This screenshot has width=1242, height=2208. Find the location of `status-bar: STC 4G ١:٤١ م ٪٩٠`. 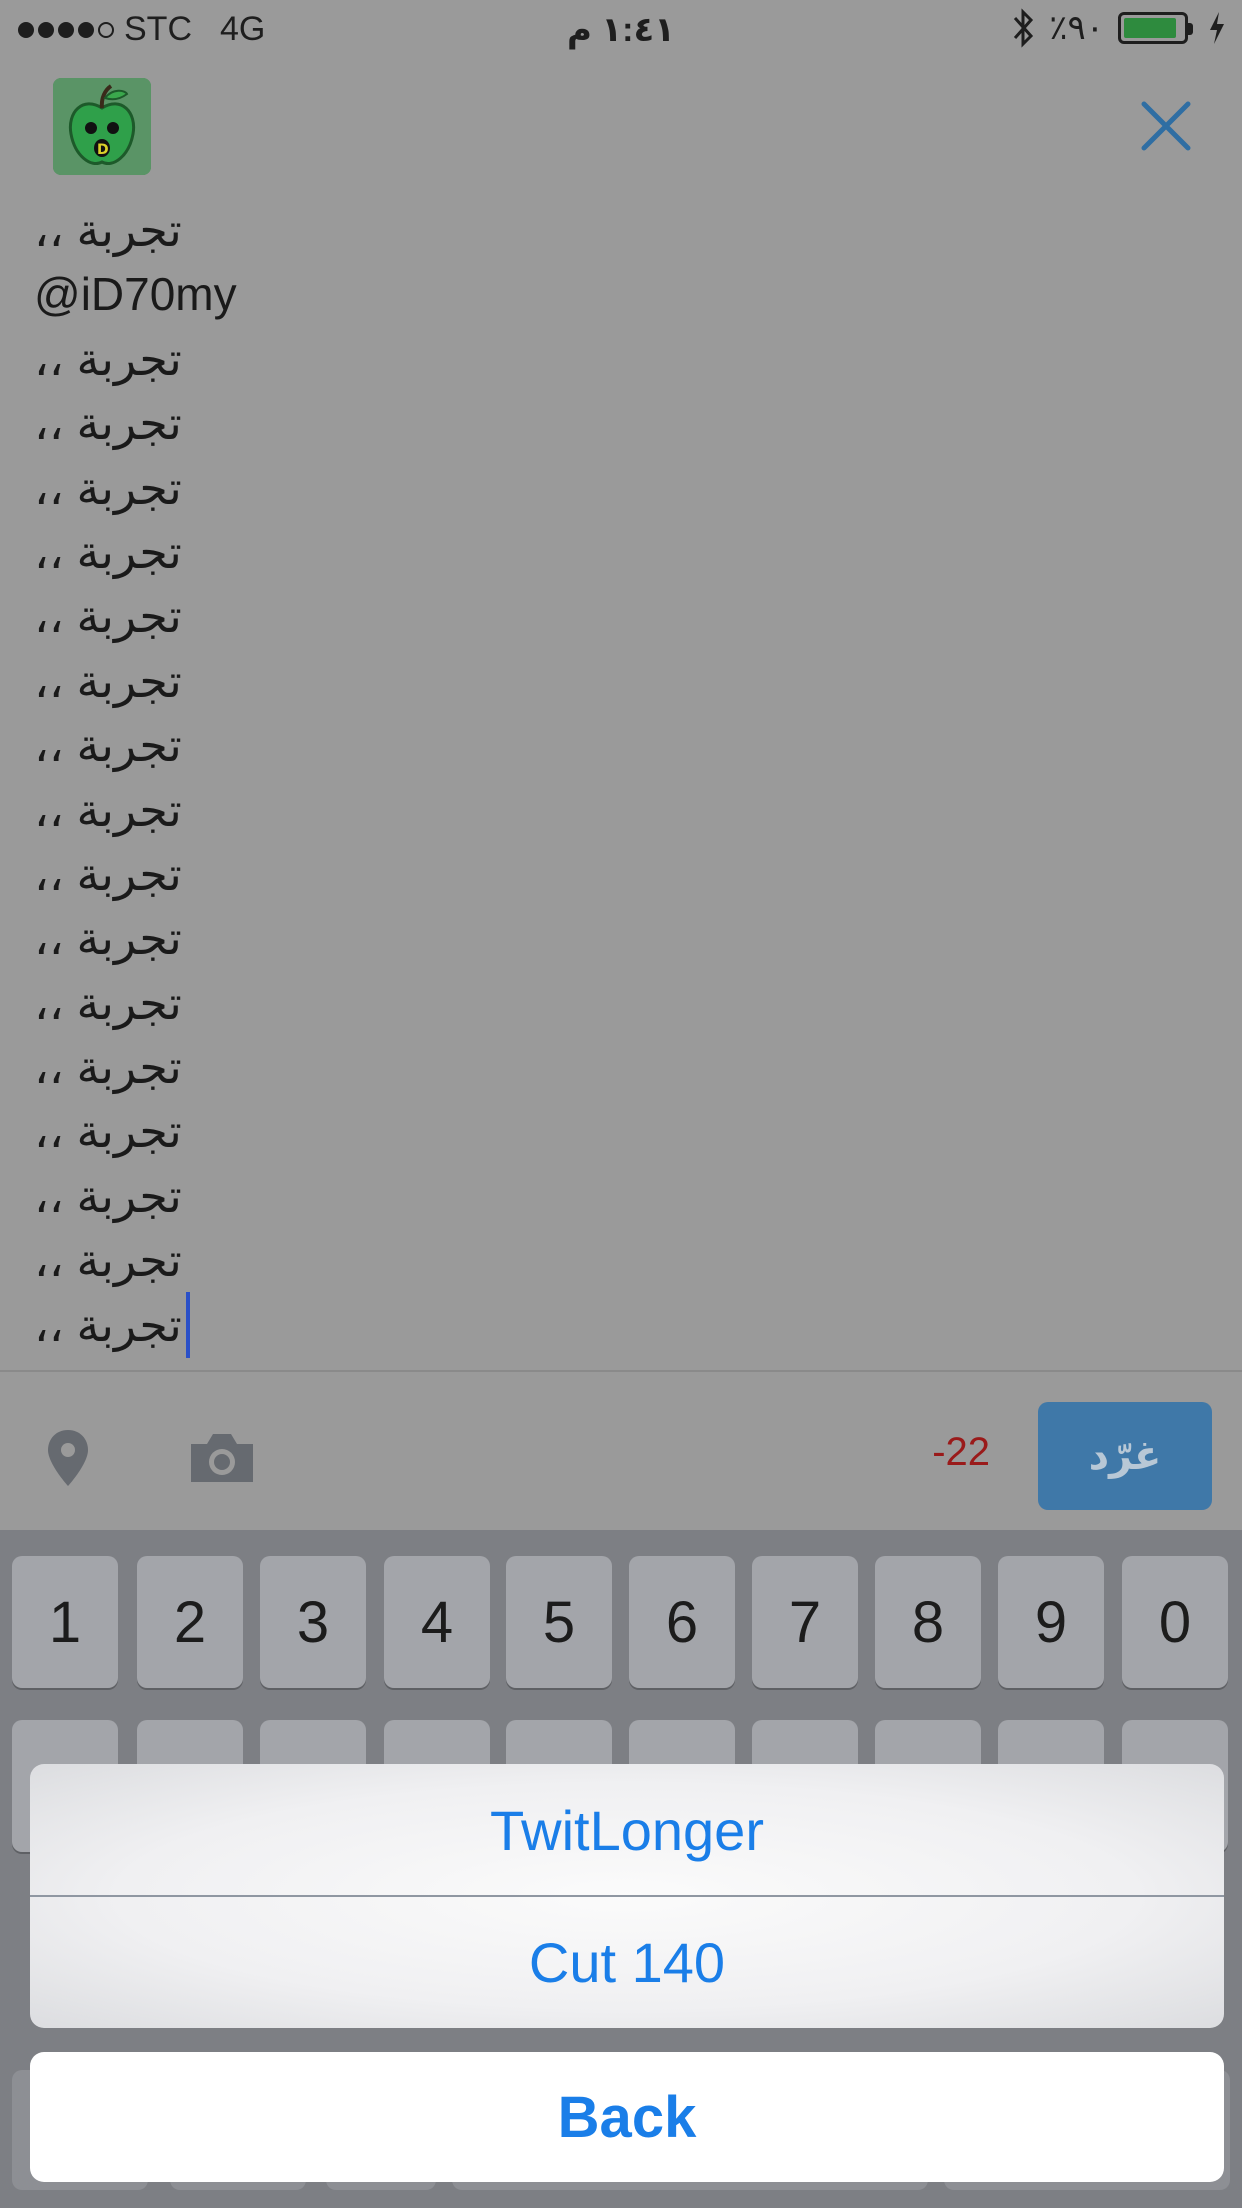

status-bar: STC 4G ١:٤١ م ٪٩٠ is located at coordinates (621, 30).